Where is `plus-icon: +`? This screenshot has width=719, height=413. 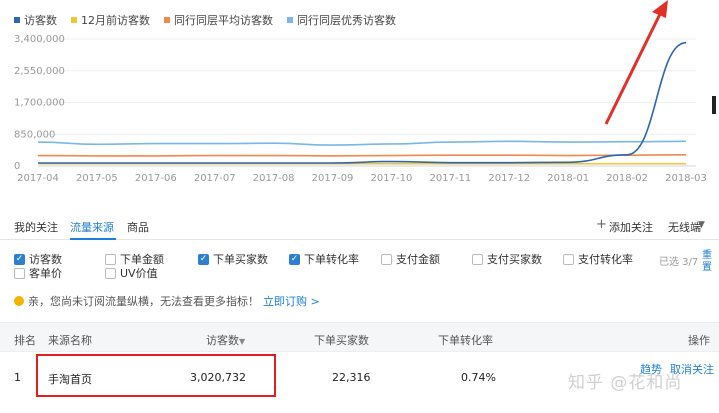 plus-icon: + is located at coordinates (601, 224).